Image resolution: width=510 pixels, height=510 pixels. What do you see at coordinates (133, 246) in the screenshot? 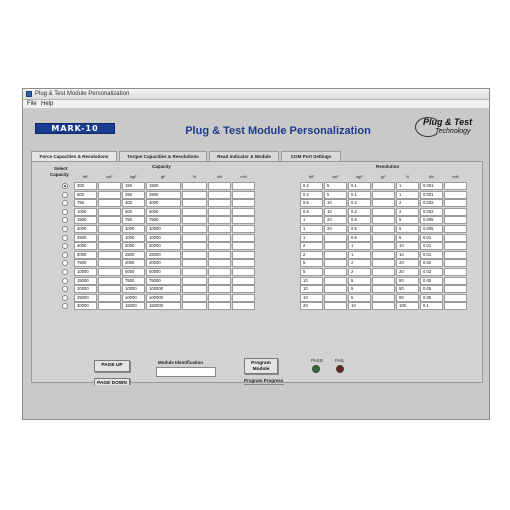
I see `capacity-cell: 2000` at bounding box center [133, 246].